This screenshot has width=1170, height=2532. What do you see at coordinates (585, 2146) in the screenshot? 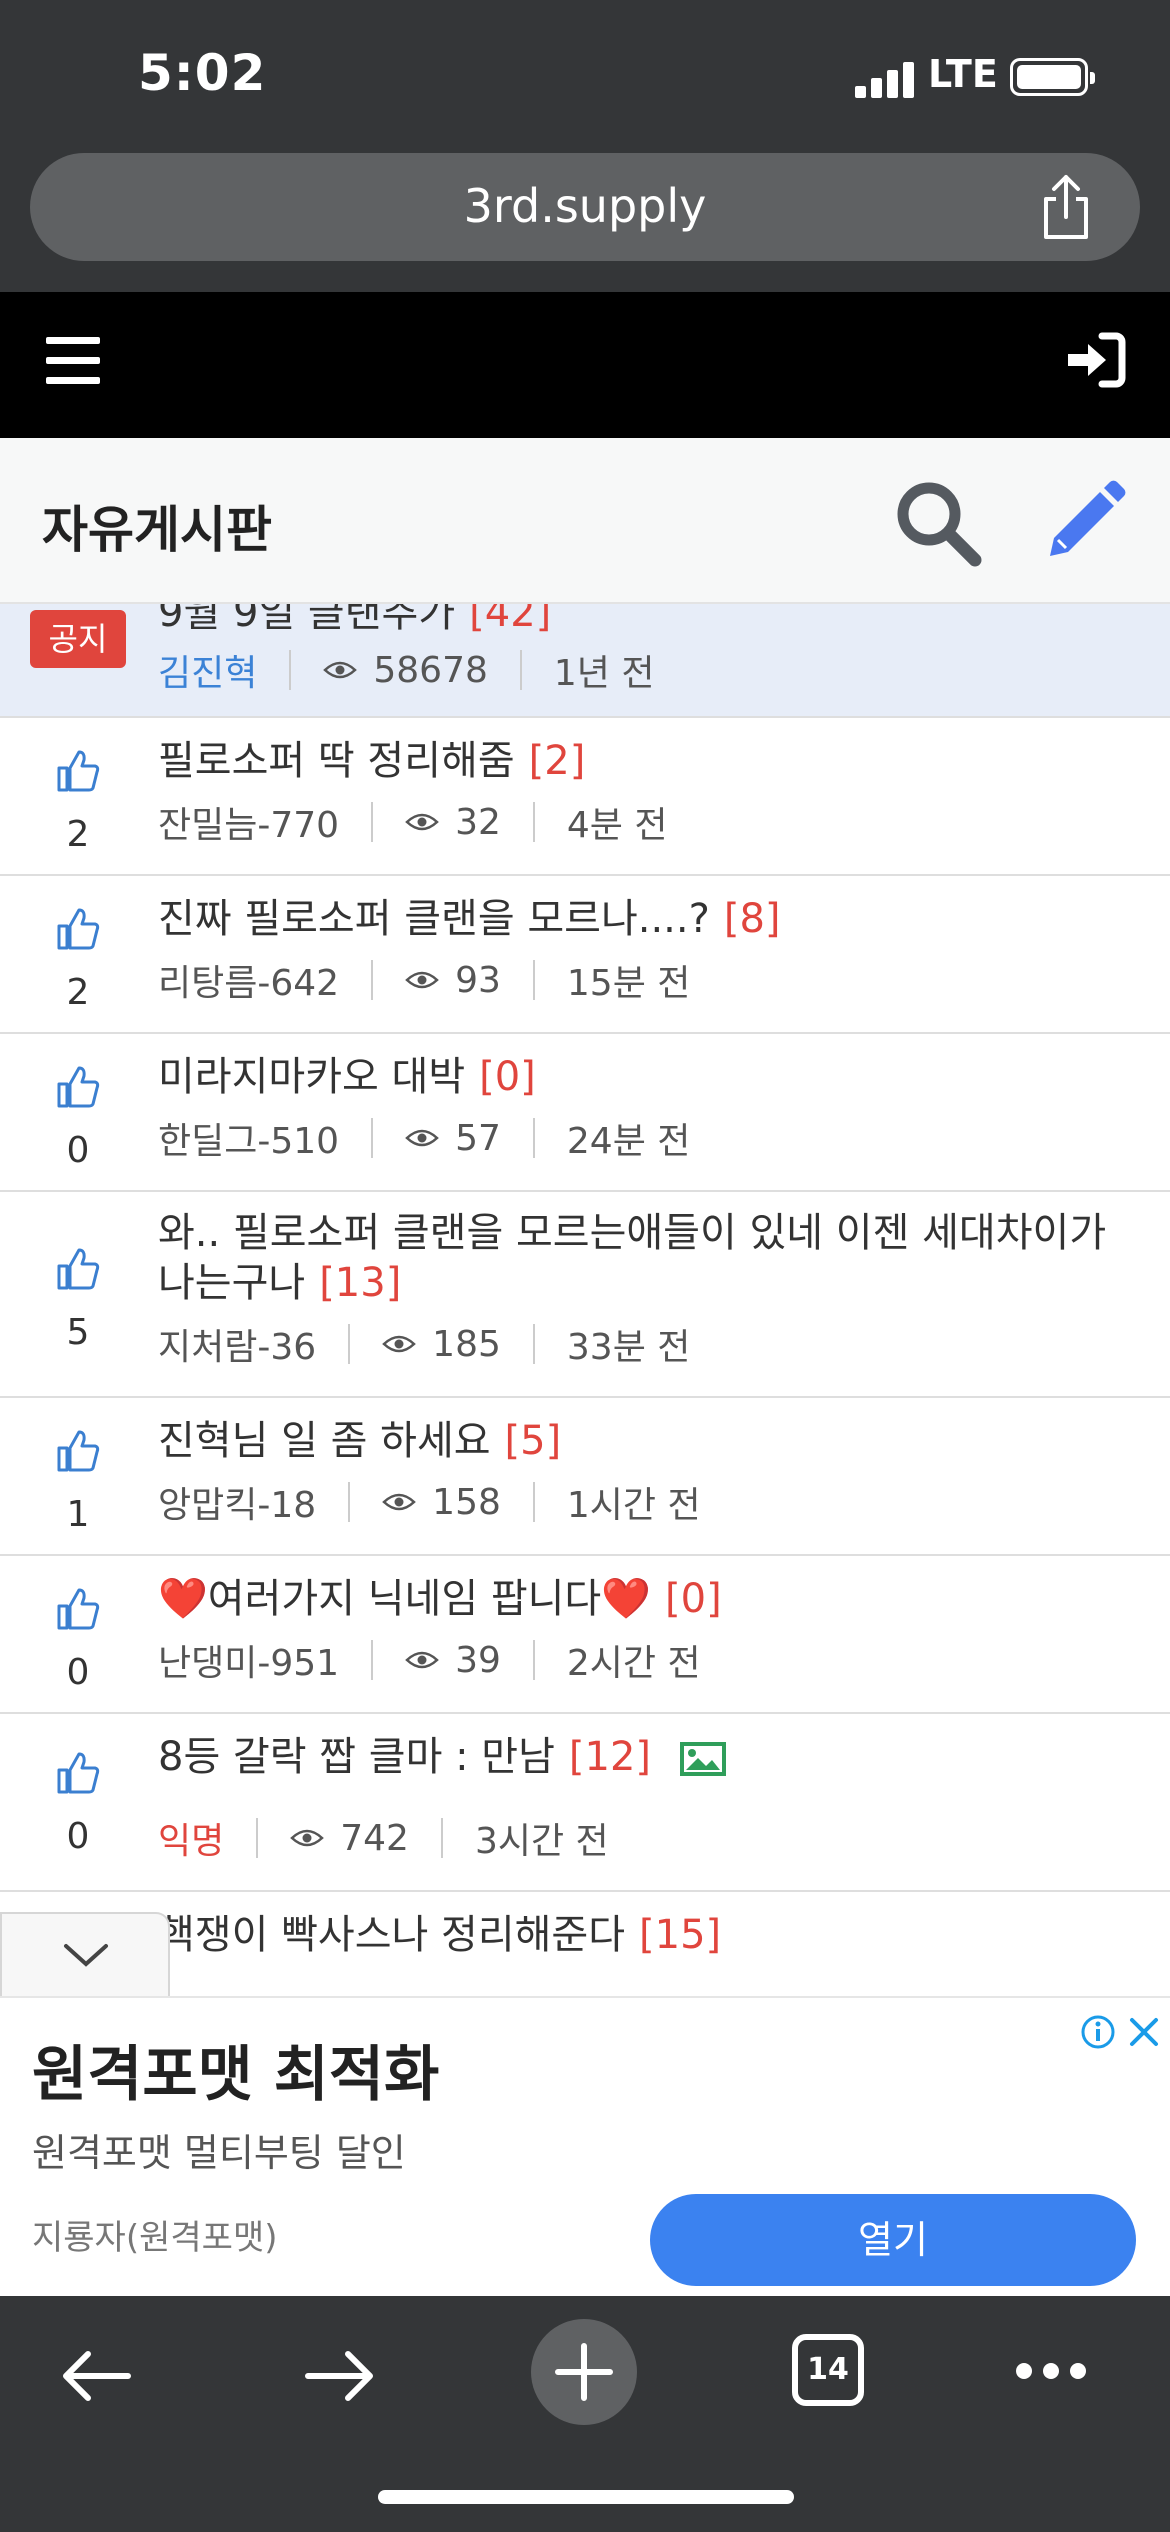
I see `ad-banner: 원격포맷 최적화 원격포맷 멀티부팅 달인 지룡자(원격포맷) 열기` at bounding box center [585, 2146].